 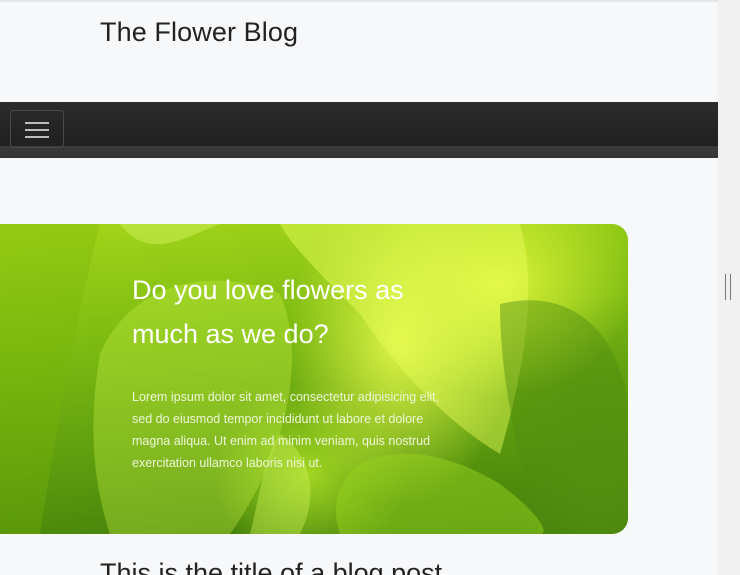 What do you see at coordinates (268, 312) in the screenshot?
I see `hero-heading: Do you love flowers as much as we do?` at bounding box center [268, 312].